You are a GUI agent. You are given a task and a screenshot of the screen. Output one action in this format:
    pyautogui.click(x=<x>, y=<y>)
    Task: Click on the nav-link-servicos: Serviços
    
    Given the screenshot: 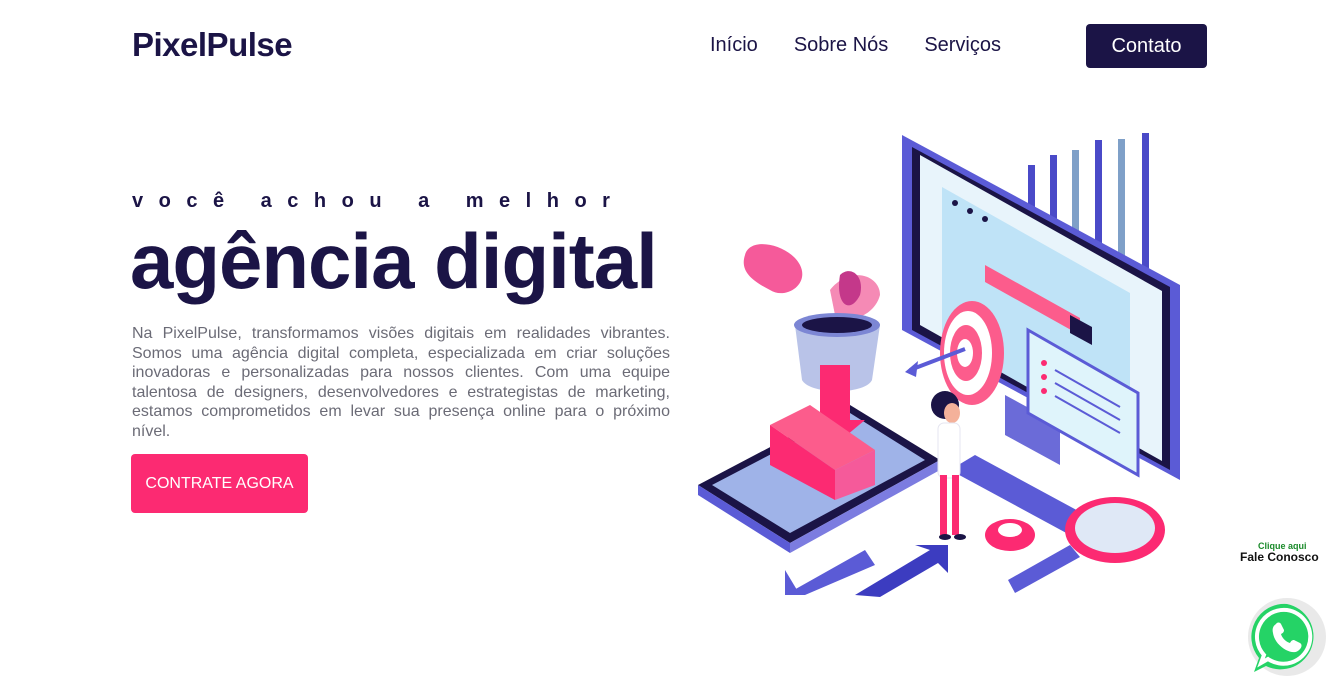 What is the action you would take?
    pyautogui.click(x=962, y=45)
    